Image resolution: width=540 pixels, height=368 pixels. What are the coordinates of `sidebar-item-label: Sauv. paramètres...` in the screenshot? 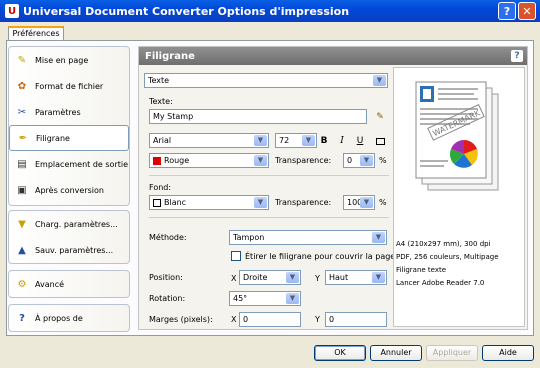 It's located at (74, 250).